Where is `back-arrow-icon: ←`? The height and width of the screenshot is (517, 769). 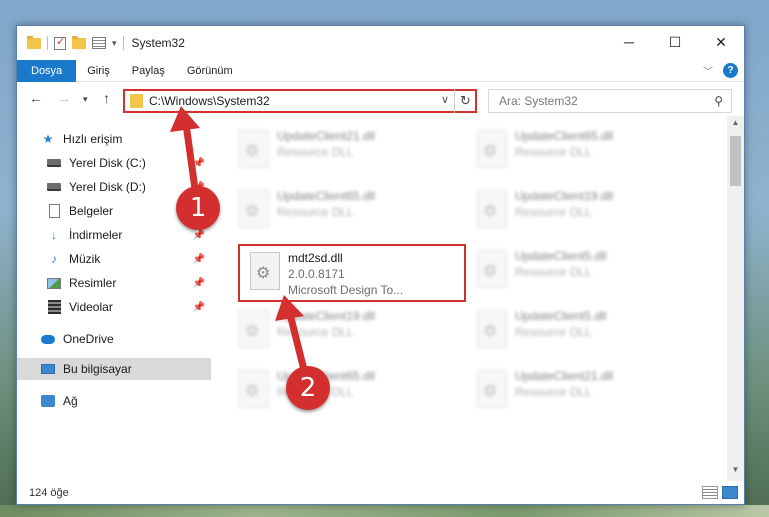
back-arrow-icon: ← is located at coordinates (36, 98).